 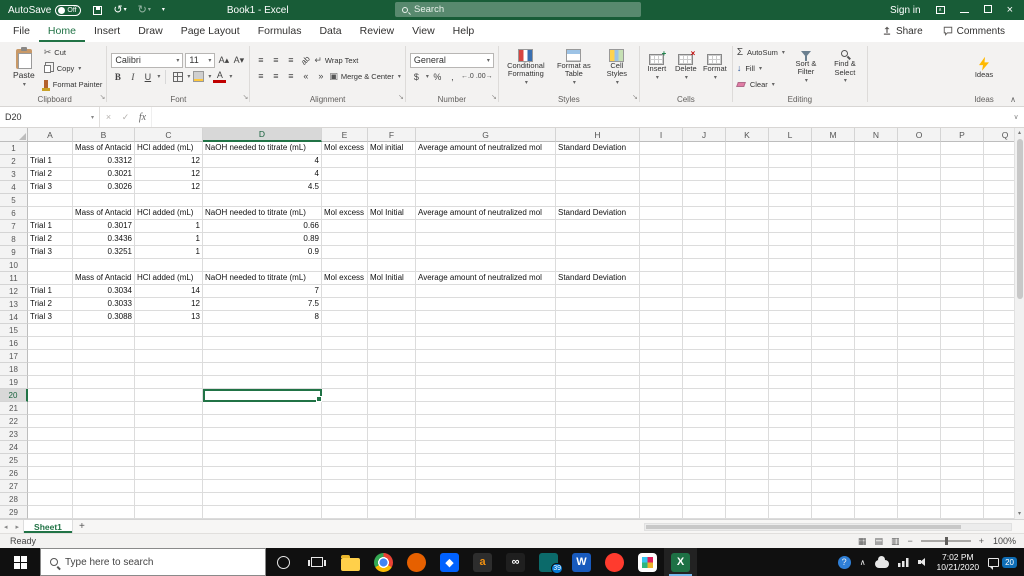 I want to click on cell-H3, so click(x=598, y=174).